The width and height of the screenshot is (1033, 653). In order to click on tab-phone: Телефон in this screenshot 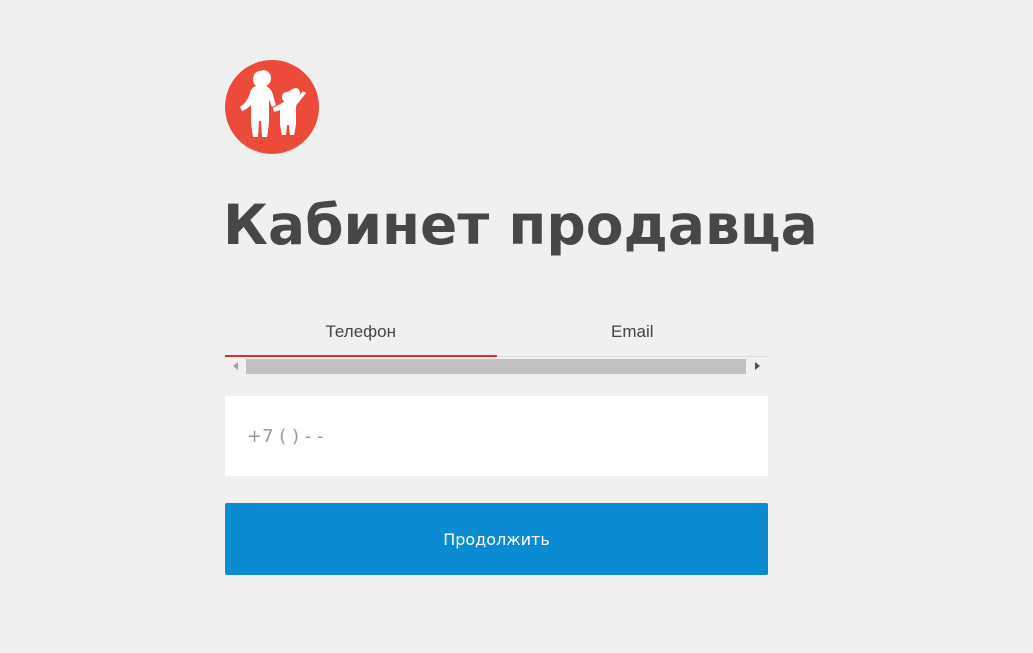, I will do `click(361, 336)`.